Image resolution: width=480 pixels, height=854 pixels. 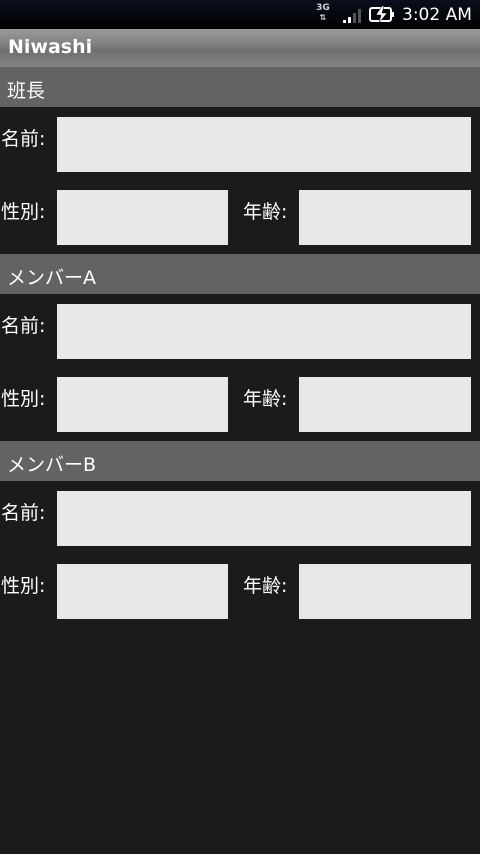 What do you see at coordinates (264, 144) in the screenshot?
I see `leader-name-input` at bounding box center [264, 144].